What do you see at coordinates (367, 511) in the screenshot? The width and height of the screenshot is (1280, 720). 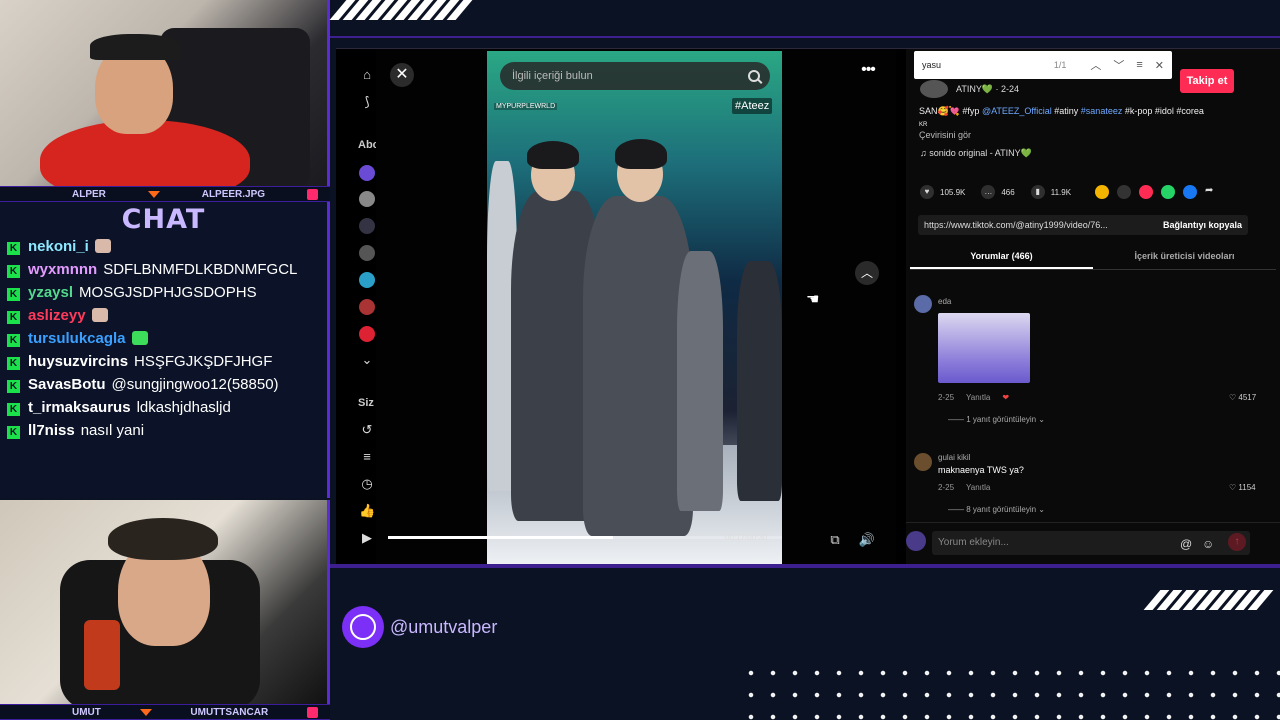 I see `like-icon: 👍` at bounding box center [367, 511].